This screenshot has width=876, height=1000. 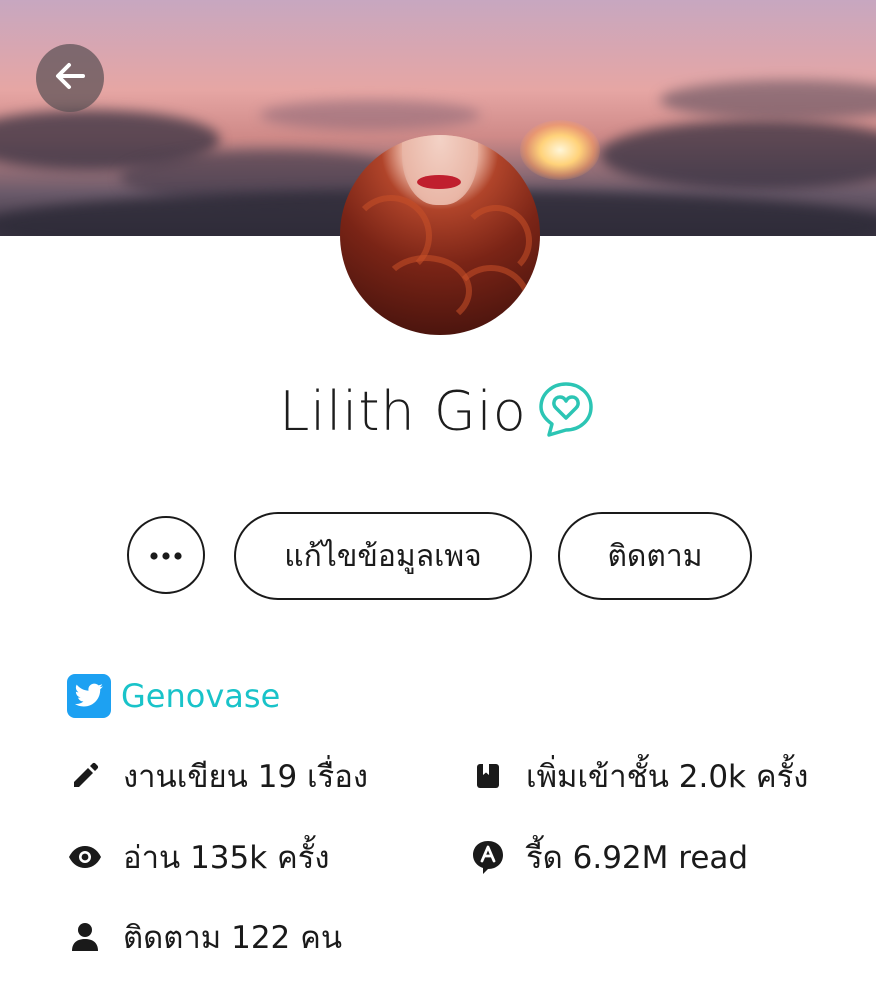 I want to click on edit-page-button: แก้ไขข้อมูลเพจ, so click(x=383, y=556).